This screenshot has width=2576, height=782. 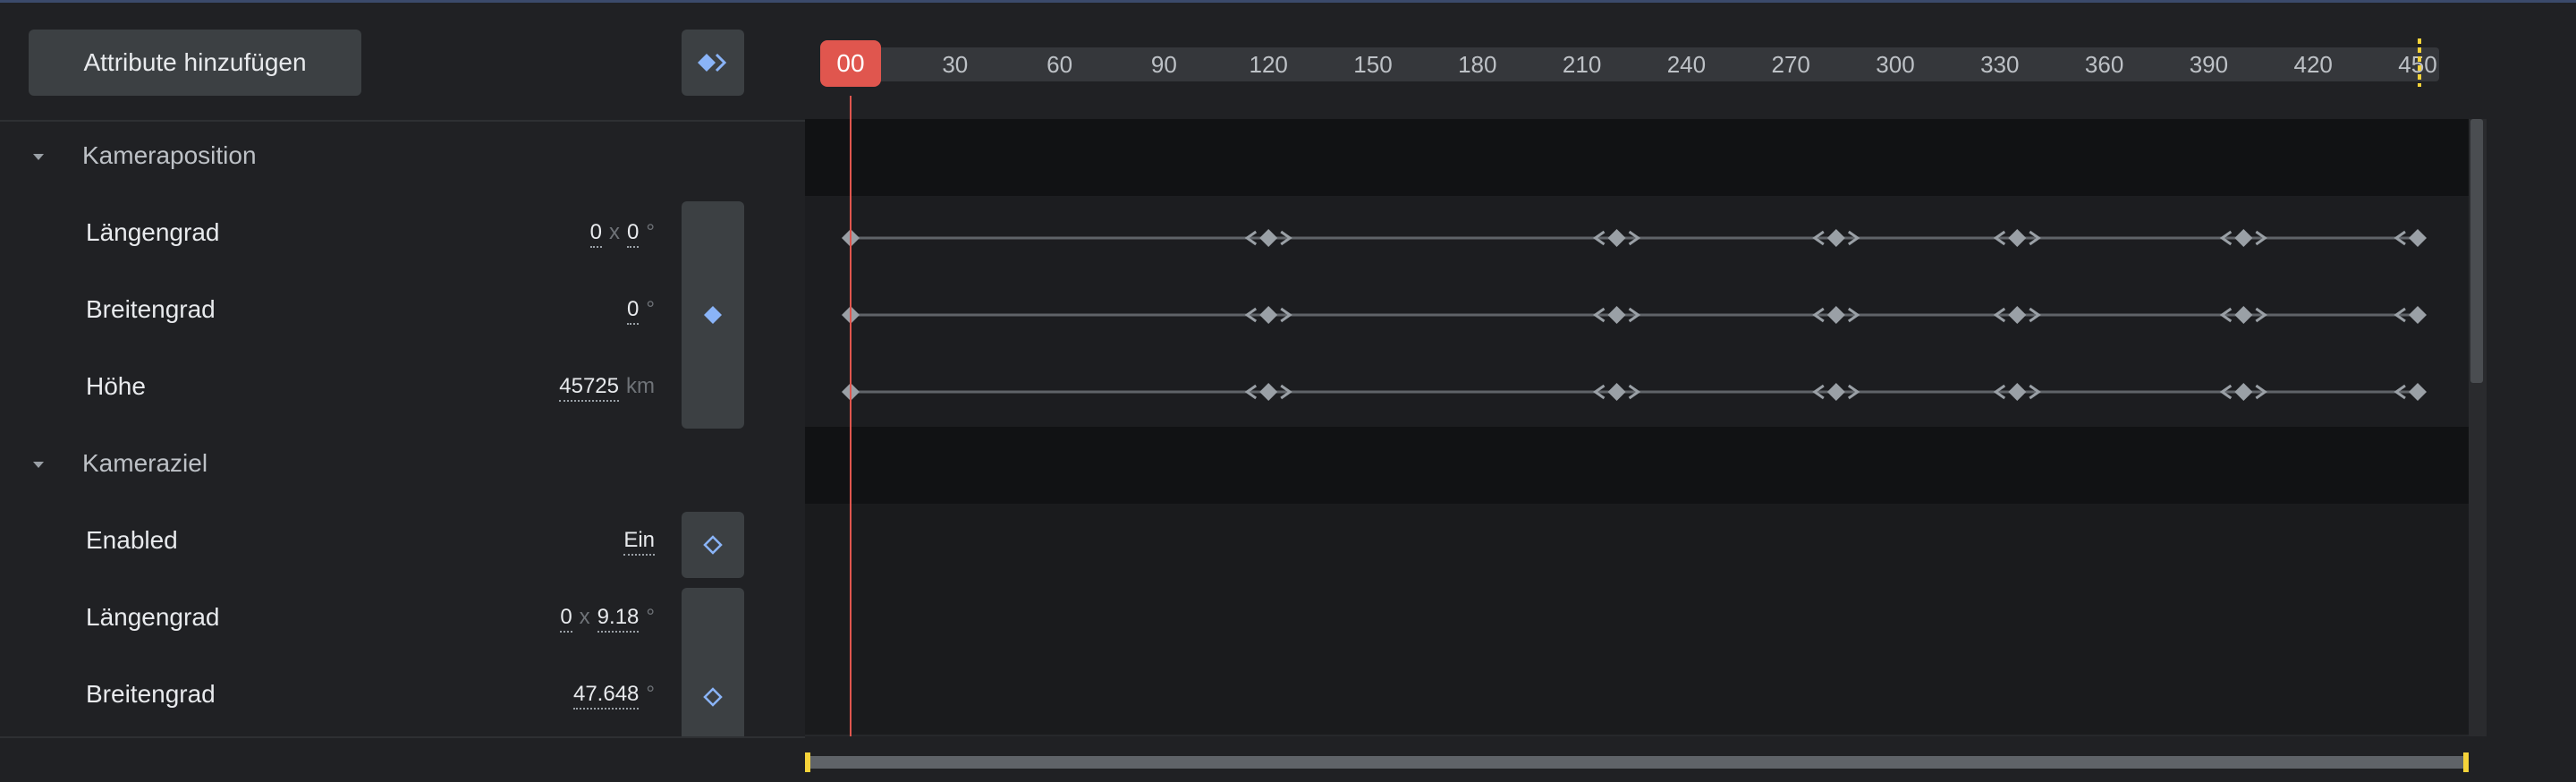 I want to click on ruler-tick: 420, so click(x=2313, y=64).